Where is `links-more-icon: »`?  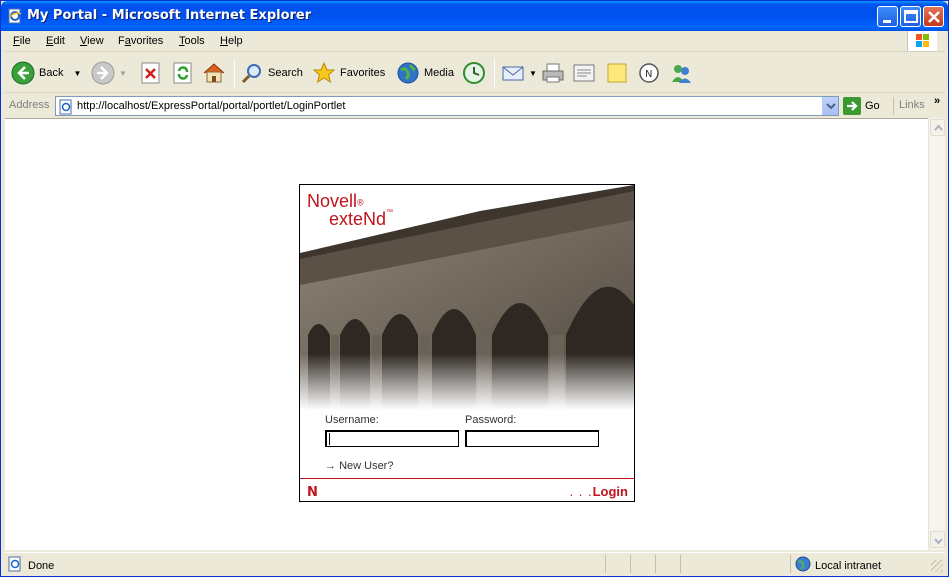 links-more-icon: » is located at coordinates (937, 101).